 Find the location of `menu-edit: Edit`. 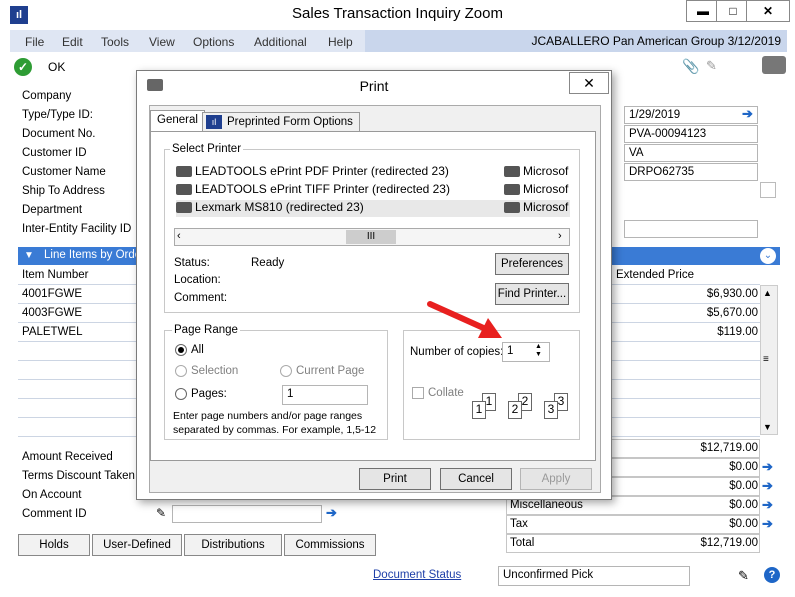

menu-edit: Edit is located at coordinates (72, 42).